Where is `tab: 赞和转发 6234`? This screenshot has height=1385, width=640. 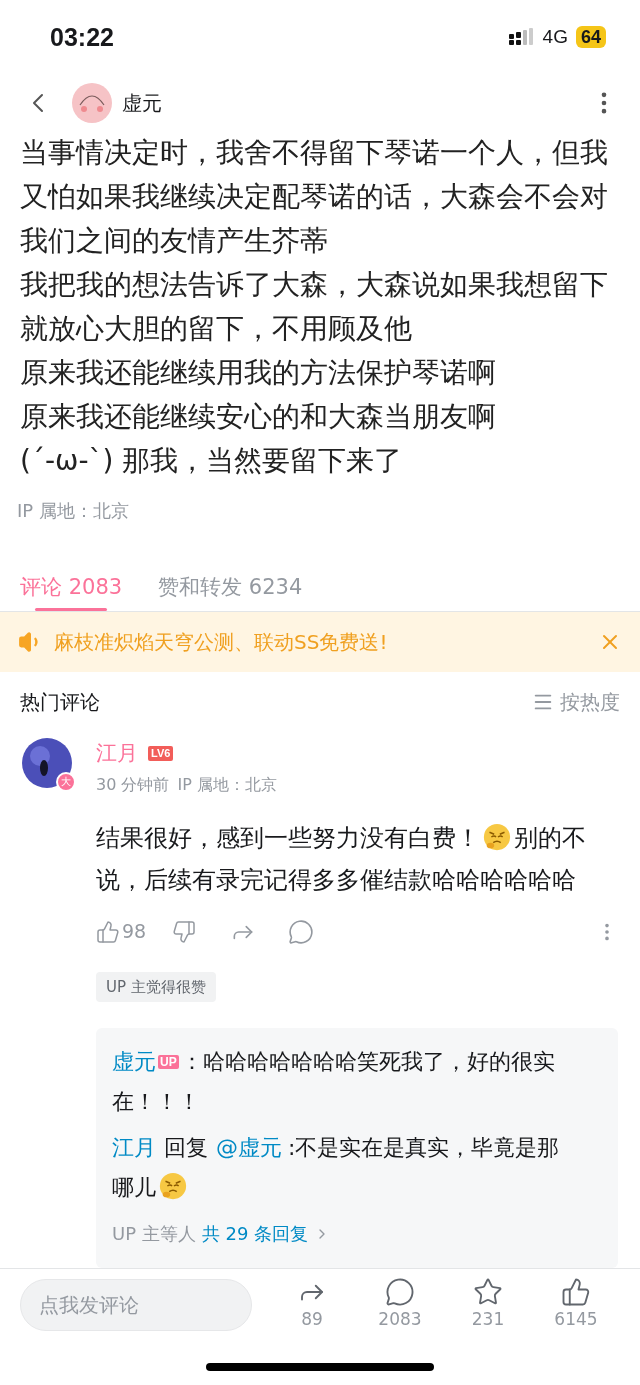 tab: 赞和转发 6234 is located at coordinates (230, 586).